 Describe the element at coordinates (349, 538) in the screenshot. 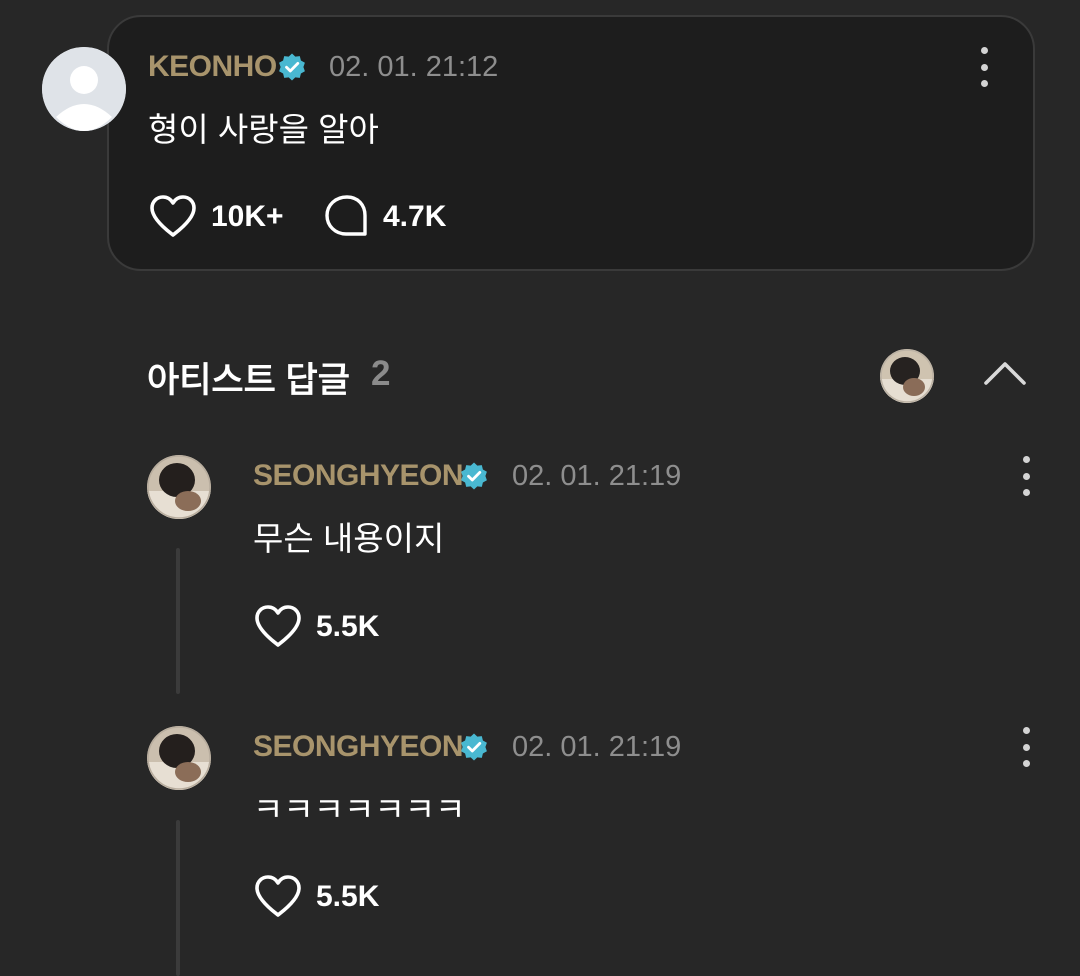

I see `reply-text: 무슨 내용이지` at that location.